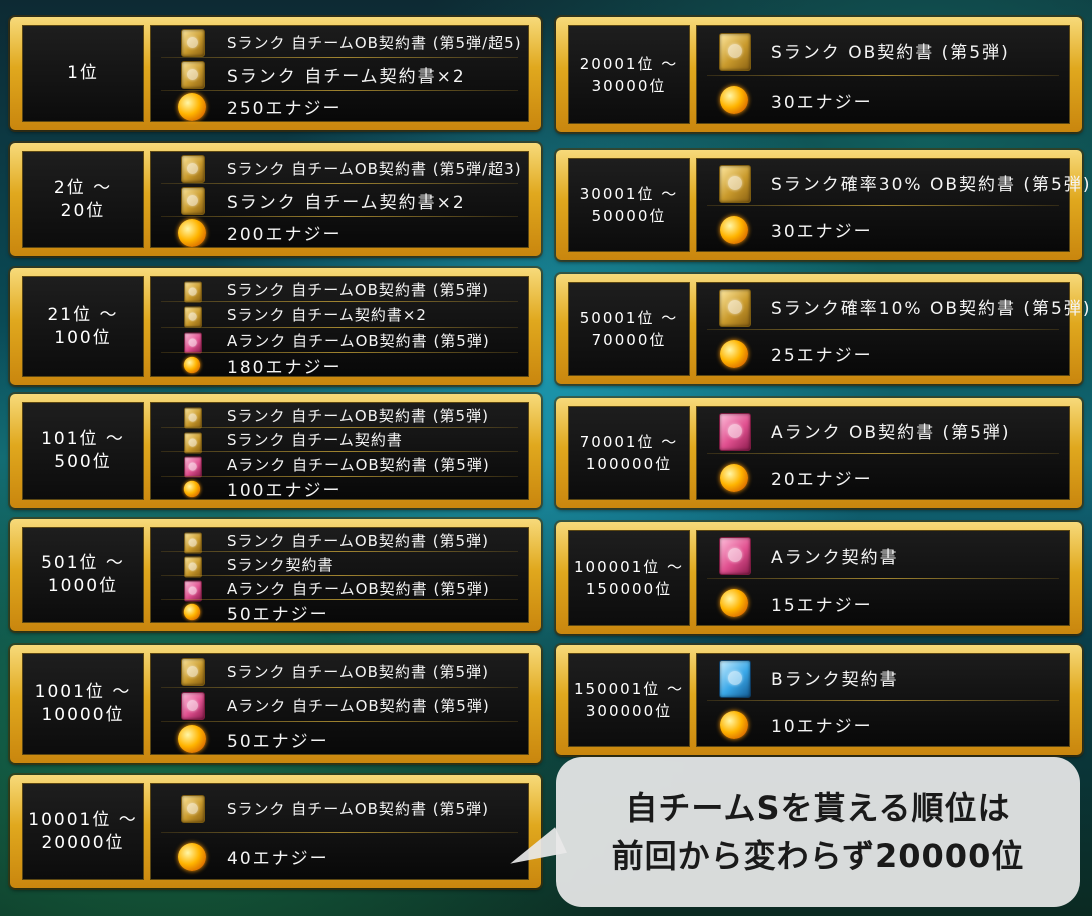 Image resolution: width=1092 pixels, height=916 pixels. What do you see at coordinates (819, 578) in the screenshot?
I see `reward-panel: 100001位 ～ 150000位 Aランク契約書 15エナジー` at bounding box center [819, 578].